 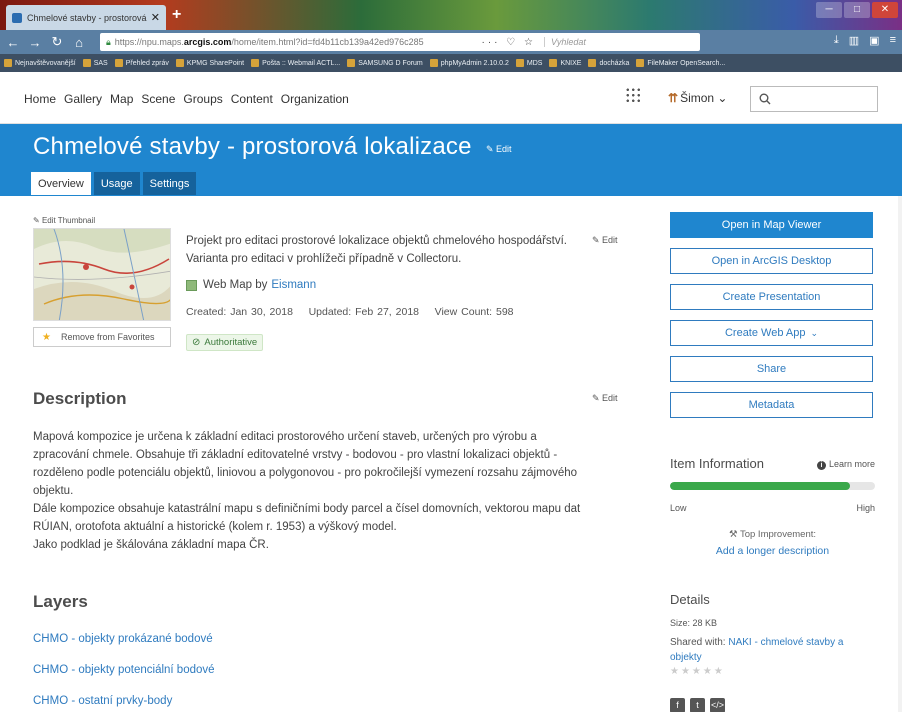 I want to click on bookmark-label: SAMSUNG D Forum, so click(x=390, y=63).